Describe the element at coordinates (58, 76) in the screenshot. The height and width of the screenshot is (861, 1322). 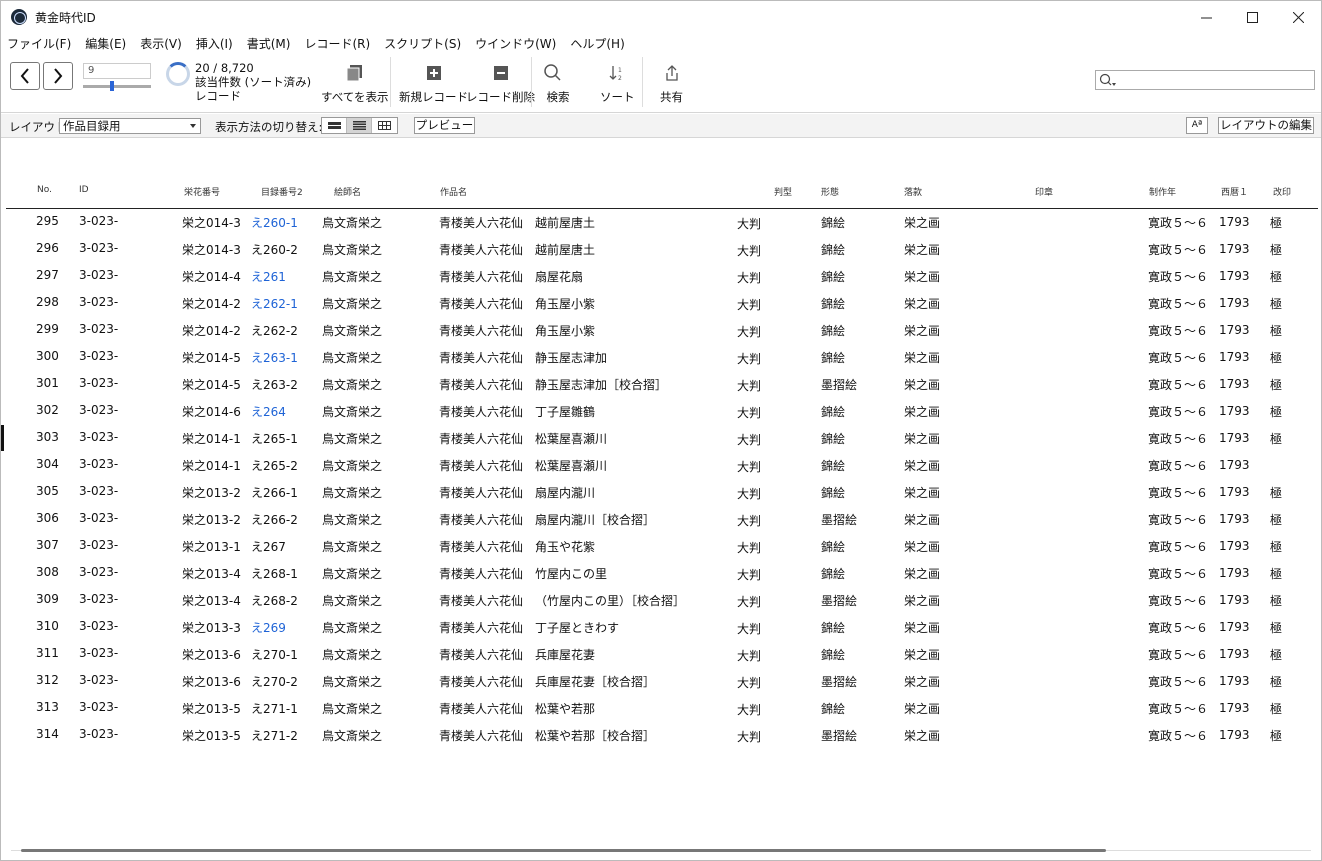
I see `next-record-button` at that location.